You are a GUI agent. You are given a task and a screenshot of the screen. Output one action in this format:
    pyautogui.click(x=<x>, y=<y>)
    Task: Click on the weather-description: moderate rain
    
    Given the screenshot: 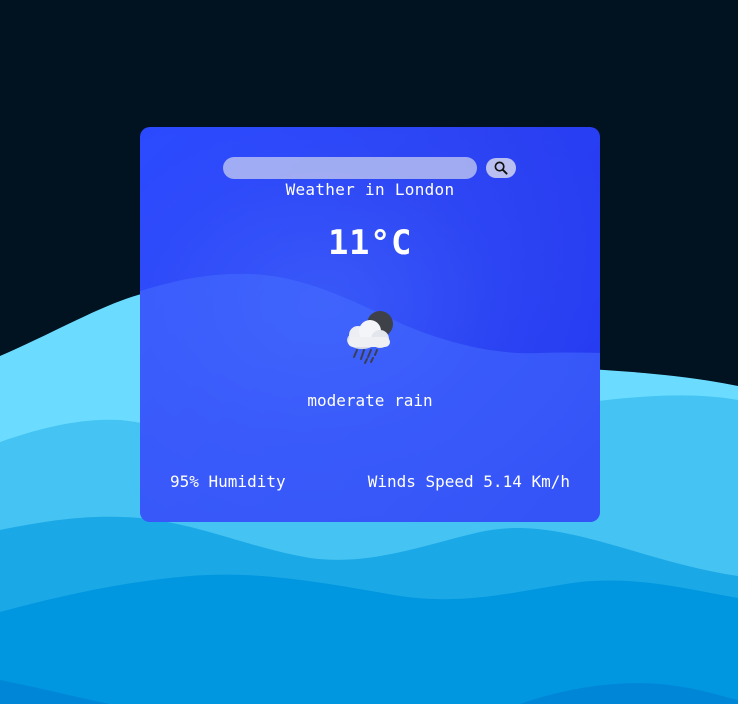 What is the action you would take?
    pyautogui.click(x=370, y=400)
    